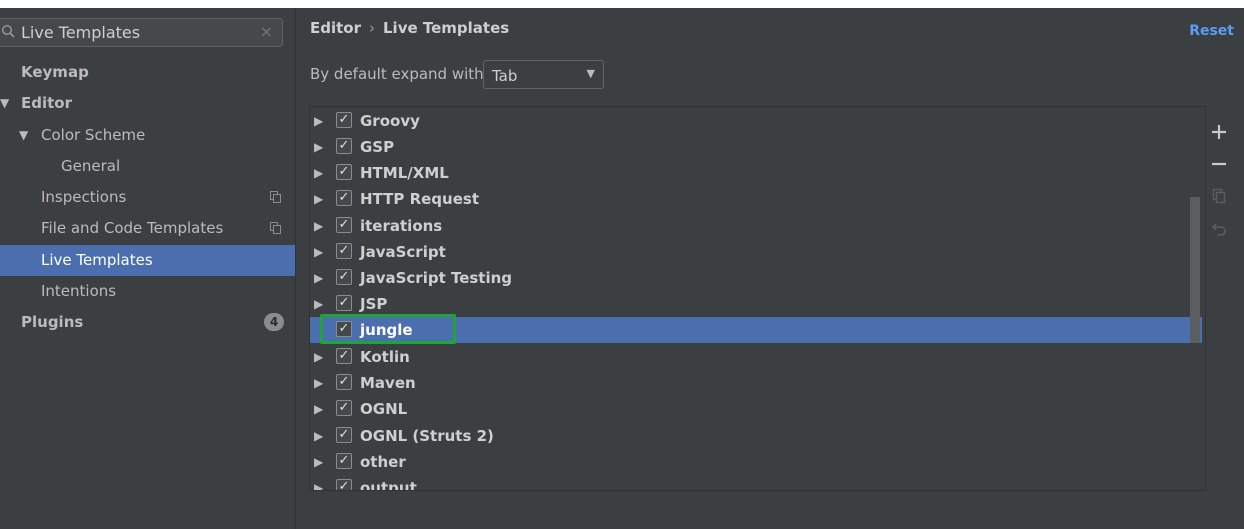 This screenshot has width=1244, height=529. Describe the element at coordinates (403, 252) in the screenshot. I see `template-group-name: JavaScript` at that location.